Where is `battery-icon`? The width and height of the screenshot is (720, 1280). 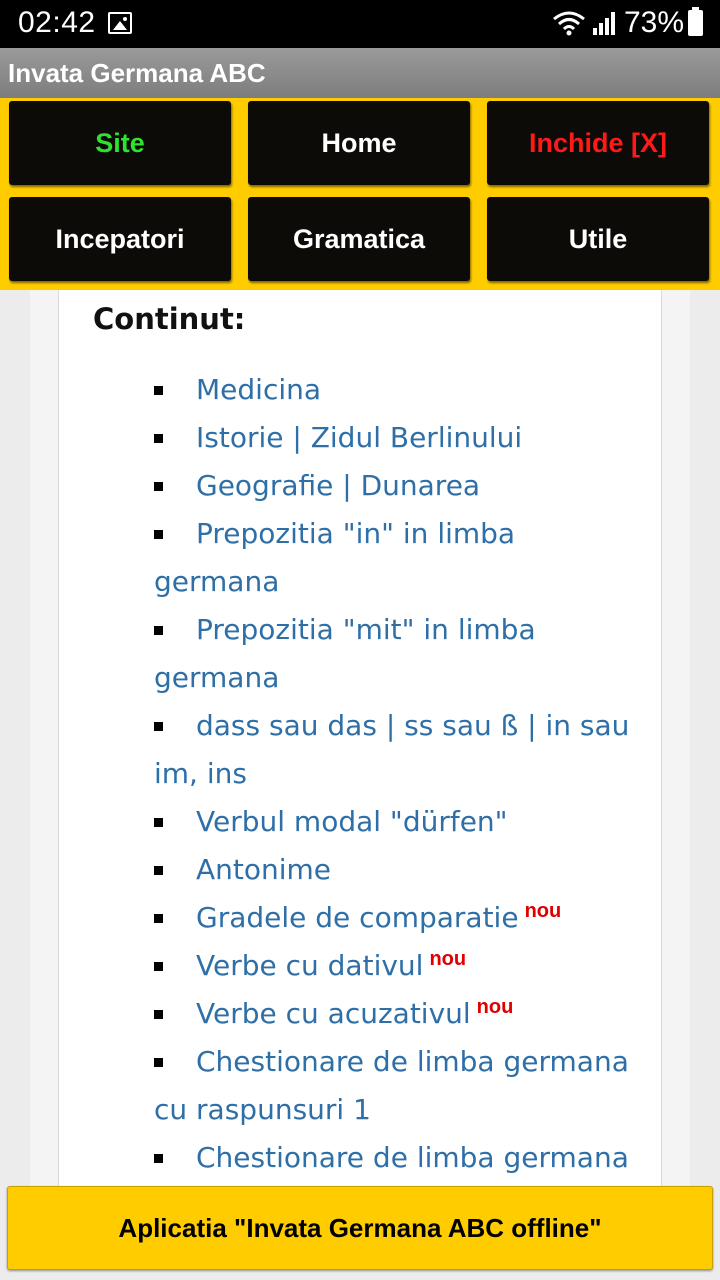
battery-icon is located at coordinates (695, 21).